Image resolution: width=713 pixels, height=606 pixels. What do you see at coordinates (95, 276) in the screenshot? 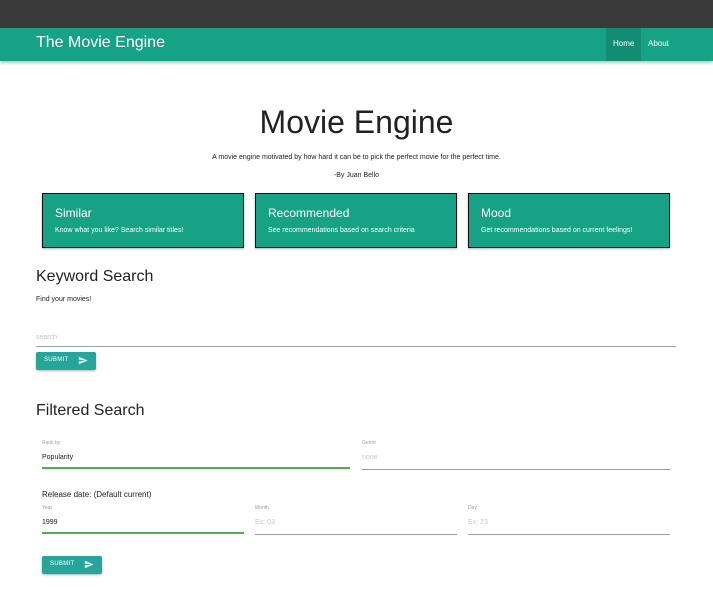
I see `keyword-search-title: Keyword Search` at bounding box center [95, 276].